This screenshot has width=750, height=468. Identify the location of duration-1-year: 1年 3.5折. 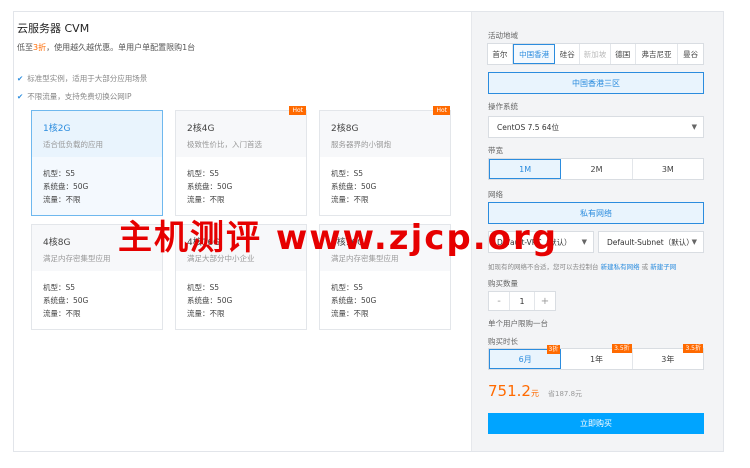
(597, 356).